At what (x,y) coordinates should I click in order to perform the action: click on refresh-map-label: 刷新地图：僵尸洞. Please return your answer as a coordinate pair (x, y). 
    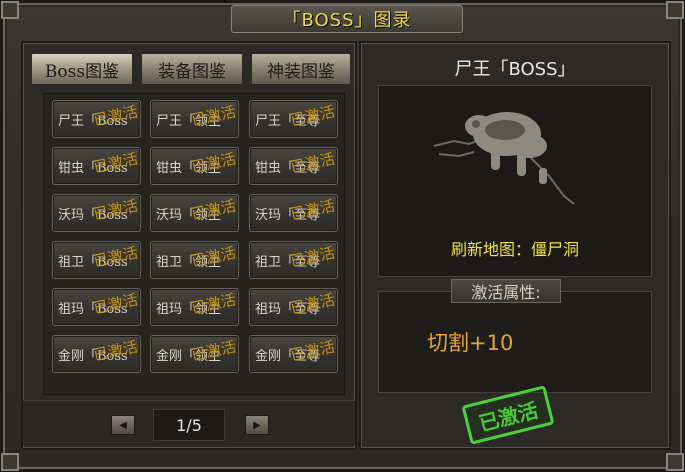
    Looking at the image, I should click on (514, 249).